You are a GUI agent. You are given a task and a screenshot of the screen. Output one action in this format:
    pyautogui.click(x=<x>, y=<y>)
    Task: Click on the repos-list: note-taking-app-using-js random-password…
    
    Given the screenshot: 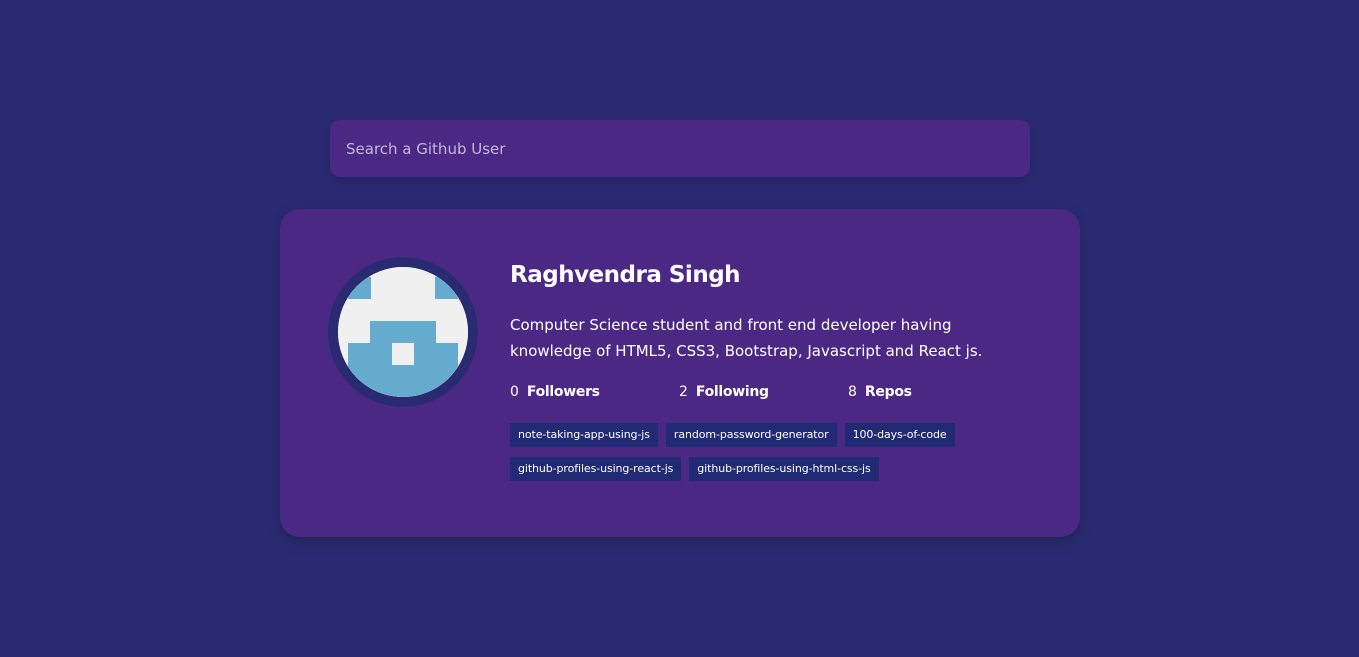 What is the action you would take?
    pyautogui.click(x=760, y=452)
    